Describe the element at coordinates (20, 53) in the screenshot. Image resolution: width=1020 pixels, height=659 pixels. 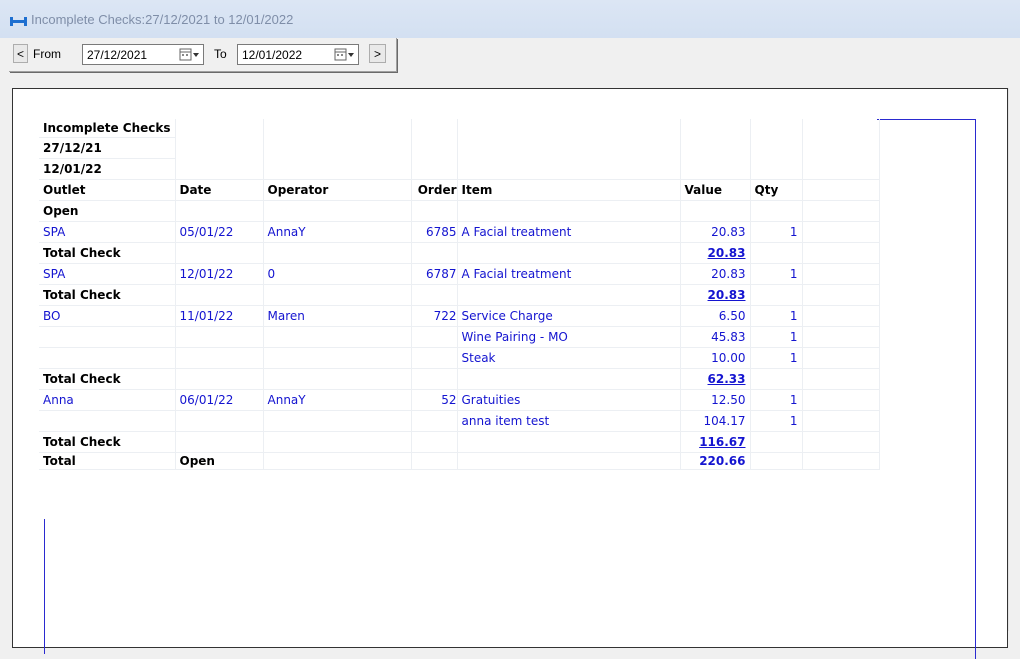
I see `previous-period-button: <` at that location.